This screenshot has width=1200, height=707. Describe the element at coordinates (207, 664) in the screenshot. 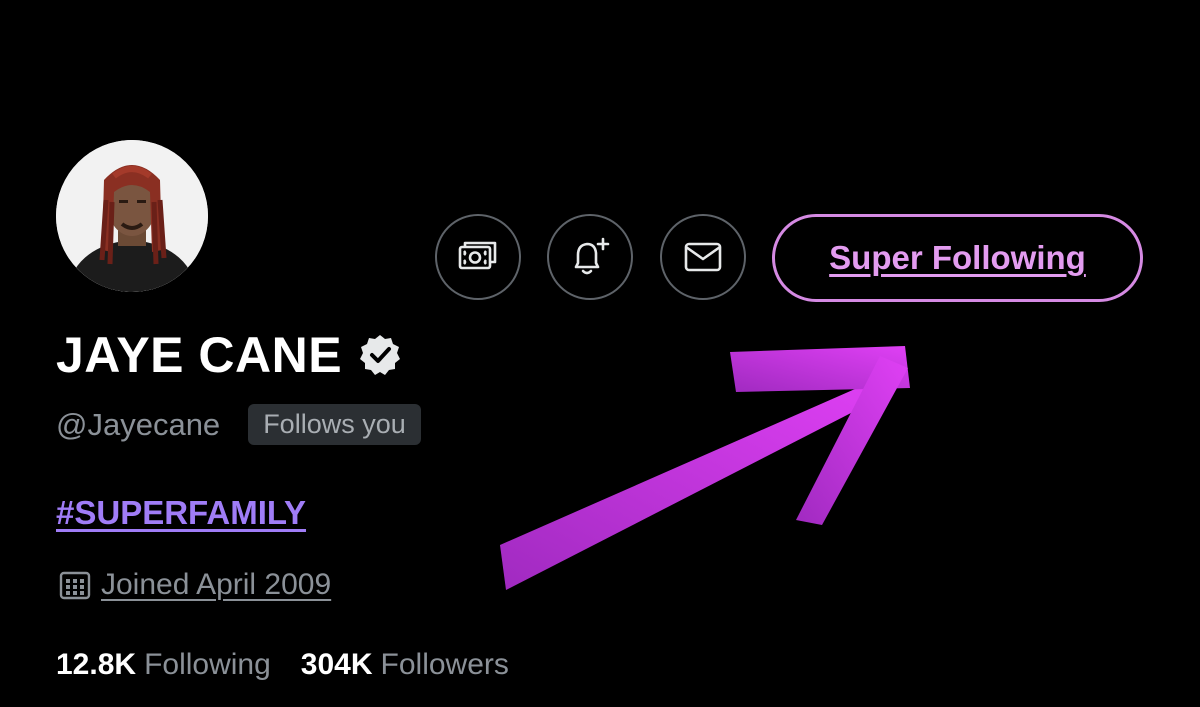

I see `following-label: Following` at that location.